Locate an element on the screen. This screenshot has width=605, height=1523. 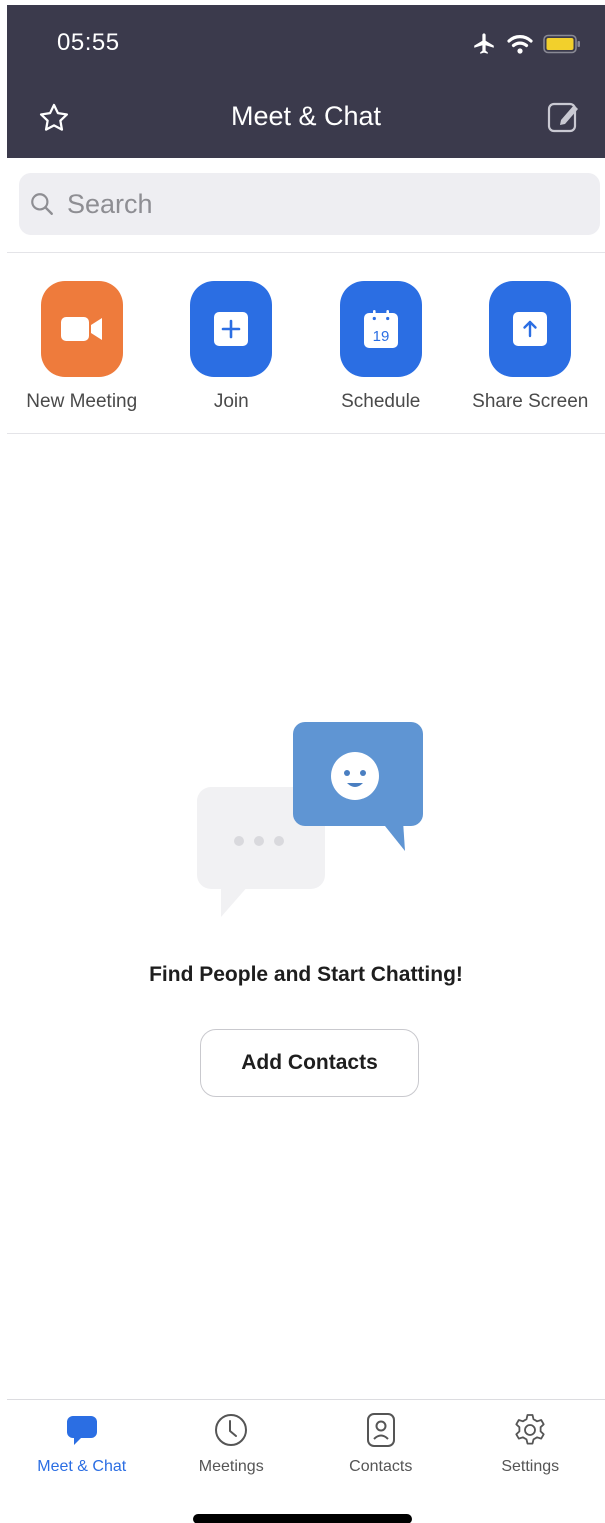
new-meeting-button: New Meeting is located at coordinates (82, 347).